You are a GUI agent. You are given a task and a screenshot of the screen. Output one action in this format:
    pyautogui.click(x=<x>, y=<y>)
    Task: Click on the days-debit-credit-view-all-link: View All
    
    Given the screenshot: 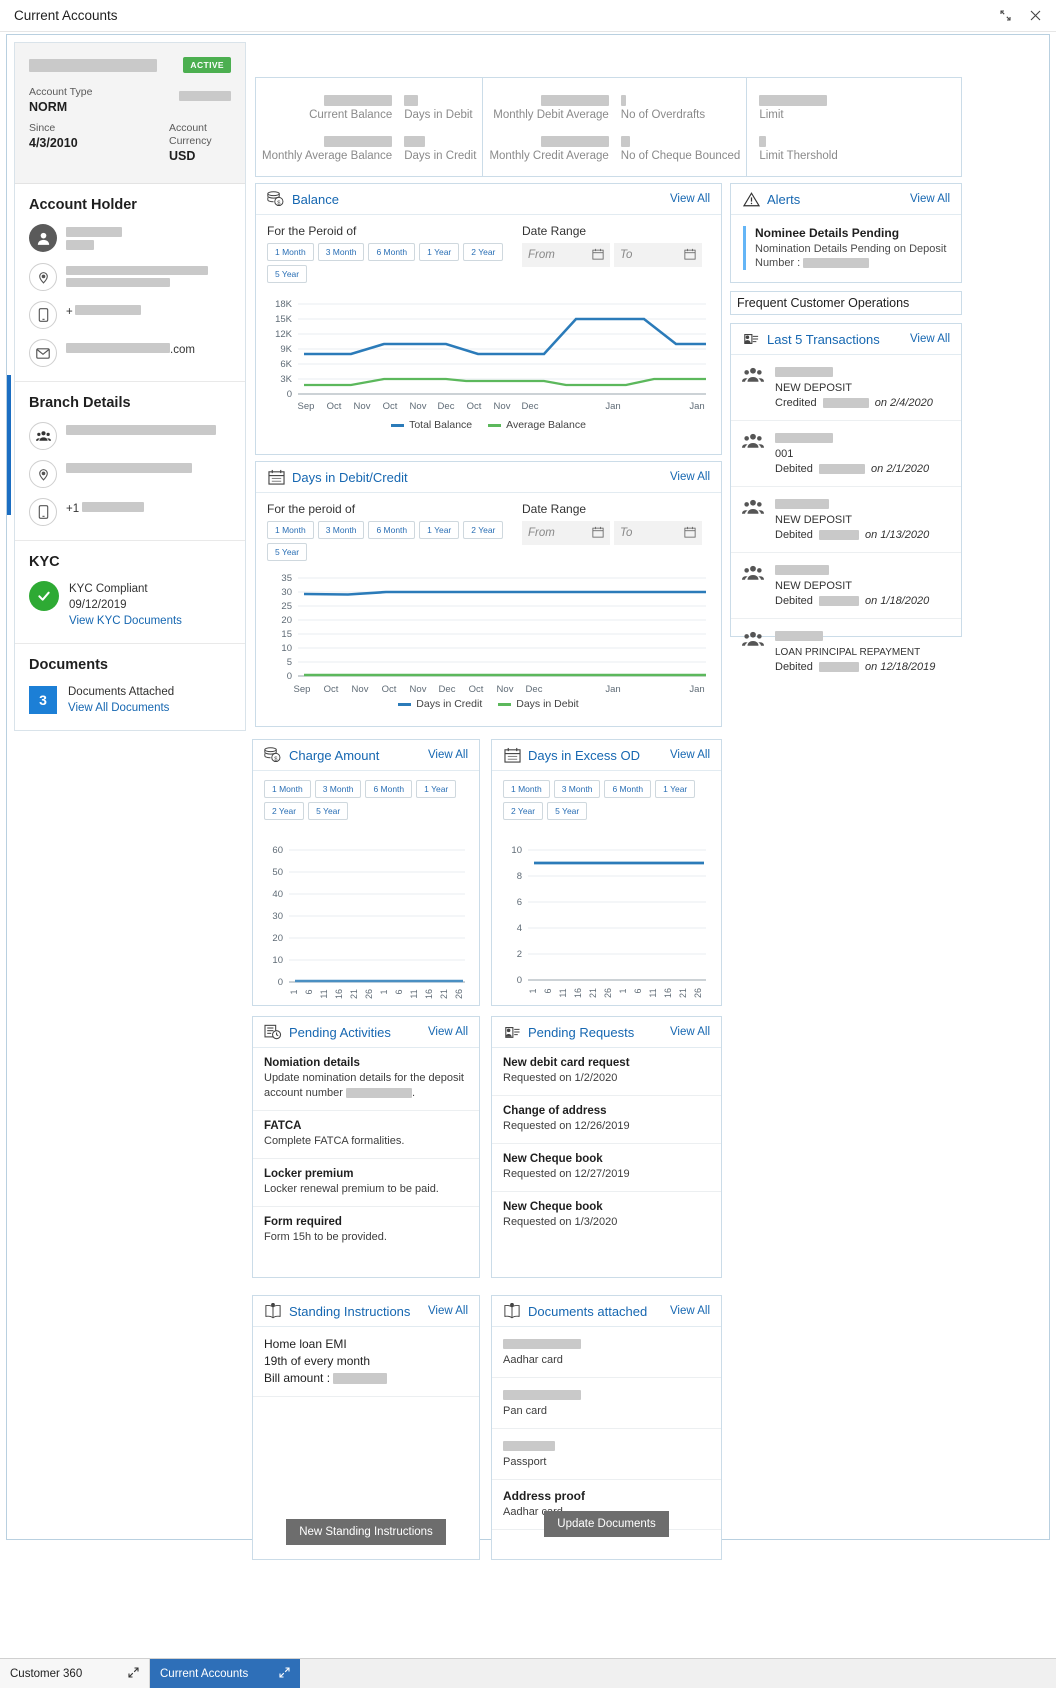 What is the action you would take?
    pyautogui.click(x=690, y=477)
    